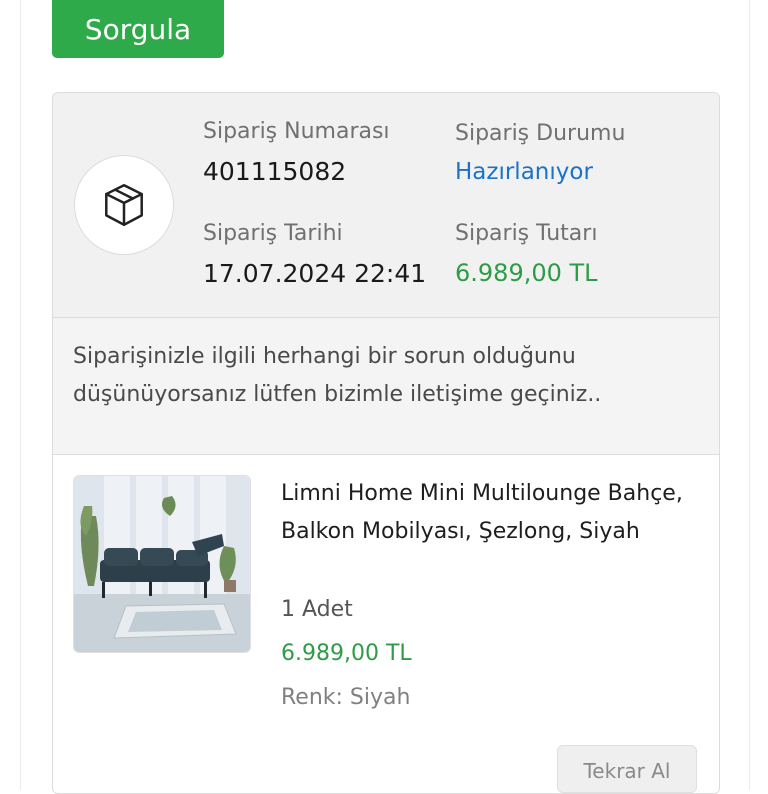 The width and height of the screenshot is (768, 794). I want to click on reorder-button: Tekrar Al, so click(627, 769).